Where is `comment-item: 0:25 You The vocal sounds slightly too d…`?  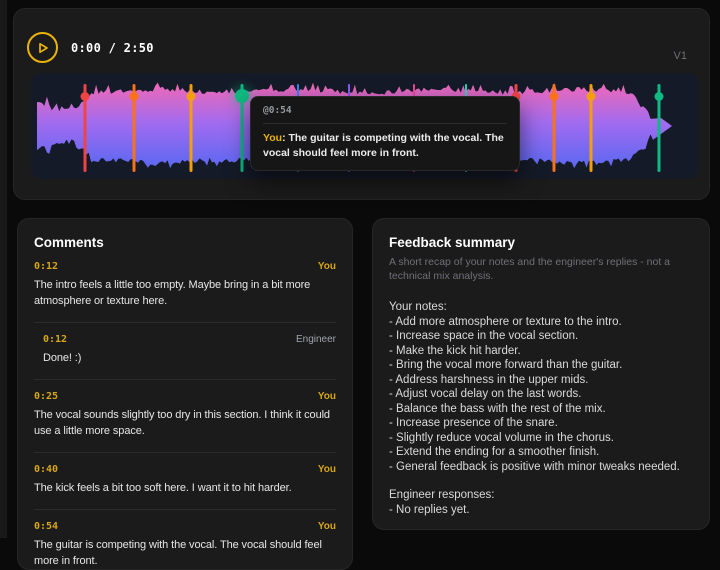
comment-item: 0:25 You The vocal sounds slightly too d… is located at coordinates (185, 415).